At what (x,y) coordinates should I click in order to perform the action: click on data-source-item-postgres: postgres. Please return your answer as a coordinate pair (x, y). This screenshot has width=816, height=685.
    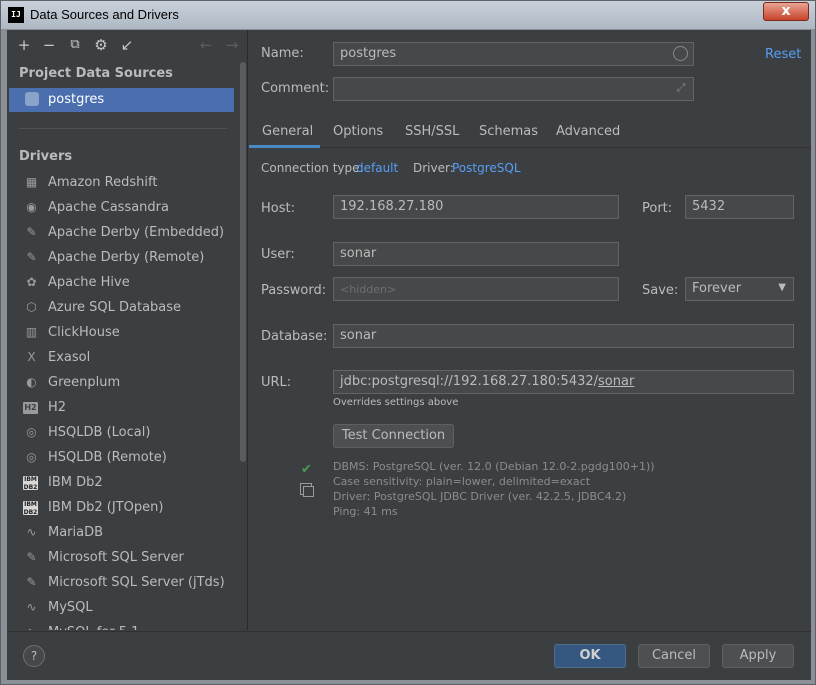
    Looking at the image, I should click on (121, 100).